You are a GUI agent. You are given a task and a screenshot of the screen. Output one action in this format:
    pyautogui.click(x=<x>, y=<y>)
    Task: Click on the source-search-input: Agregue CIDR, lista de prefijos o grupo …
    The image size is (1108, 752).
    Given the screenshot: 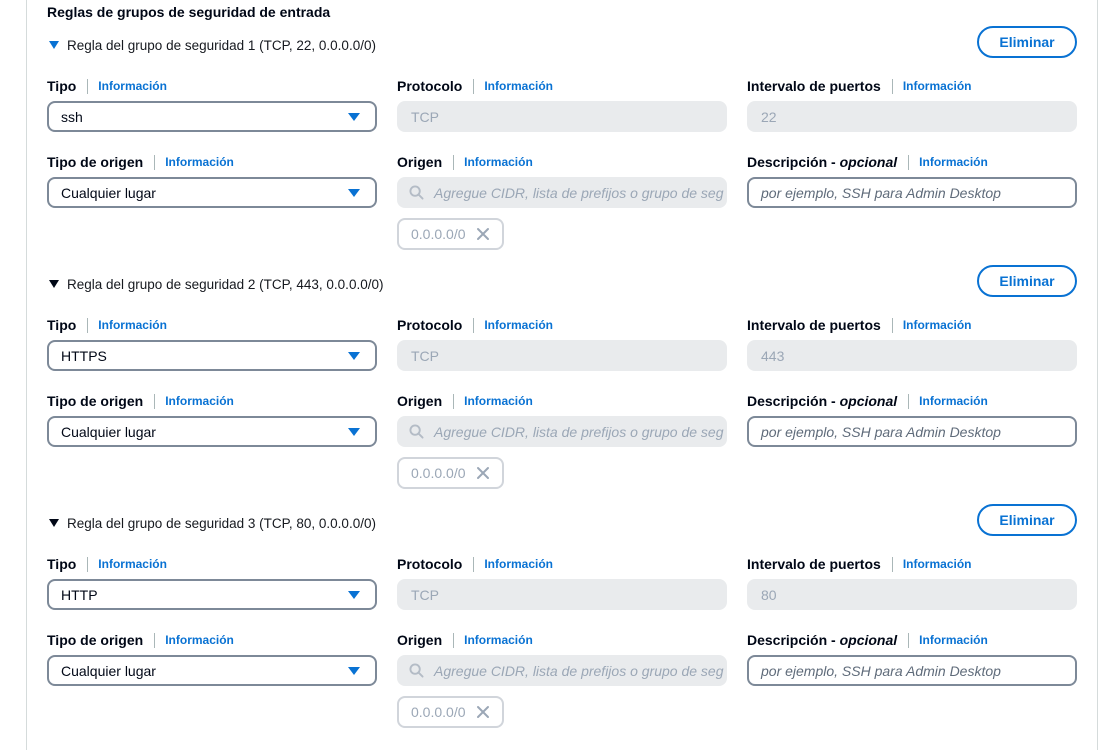 What is the action you would take?
    pyautogui.click(x=562, y=431)
    